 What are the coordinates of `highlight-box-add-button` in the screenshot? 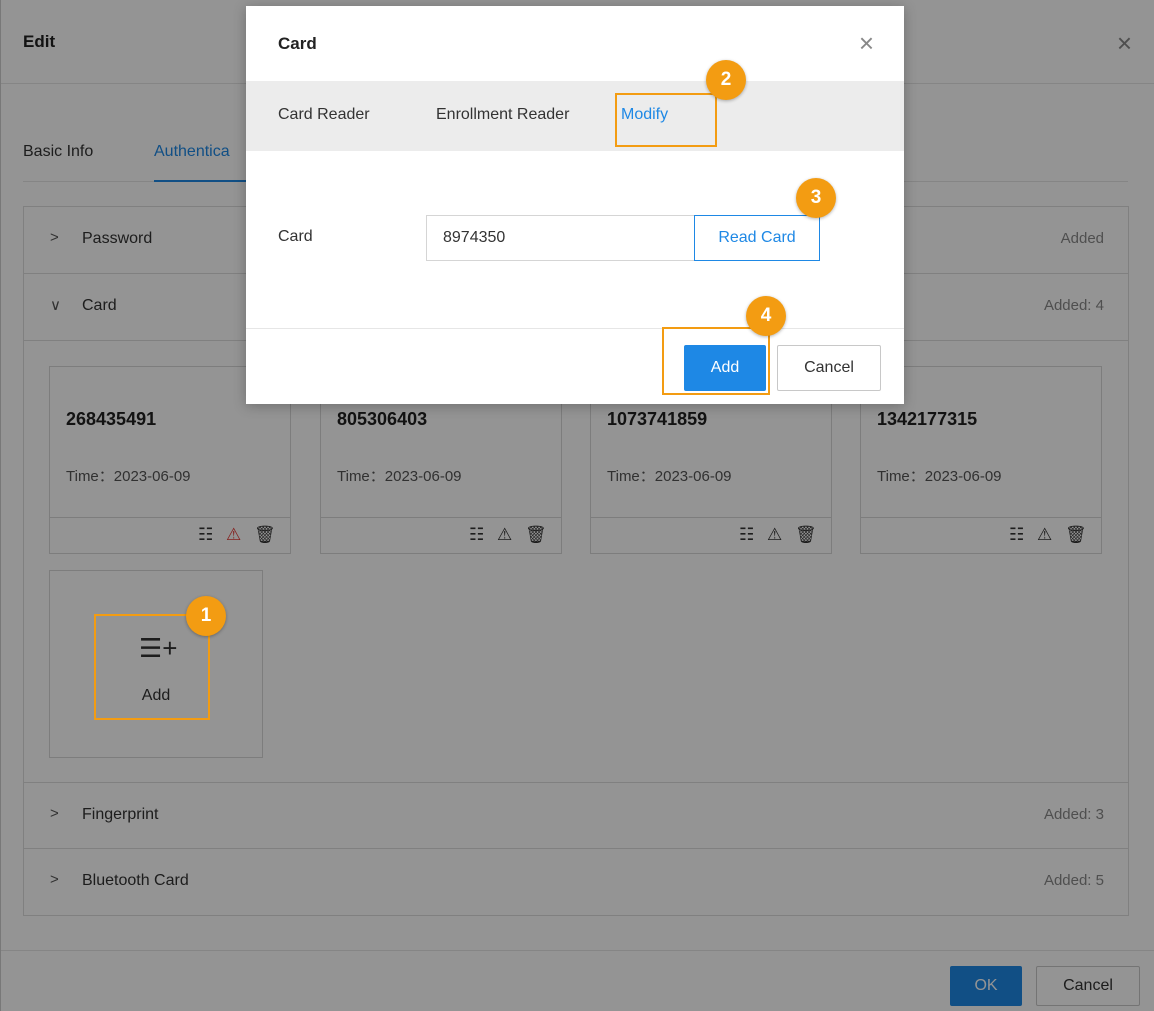 It's located at (716, 361).